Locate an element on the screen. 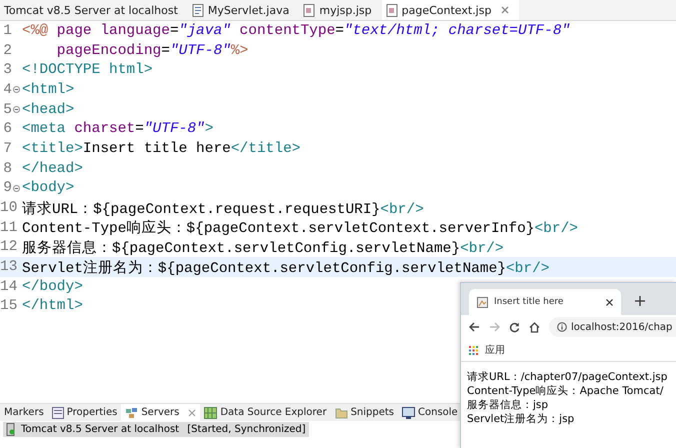  folder-icon is located at coordinates (341, 412).